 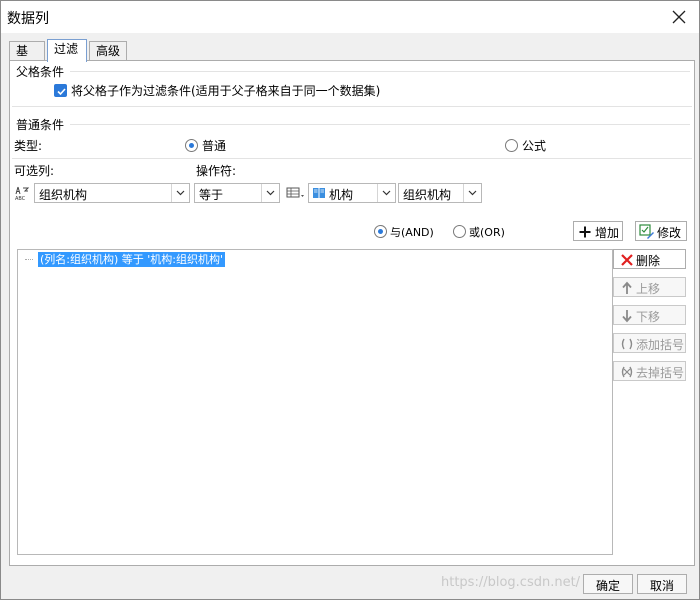 I want to click on svg-text: ABC, so click(x=20, y=198).